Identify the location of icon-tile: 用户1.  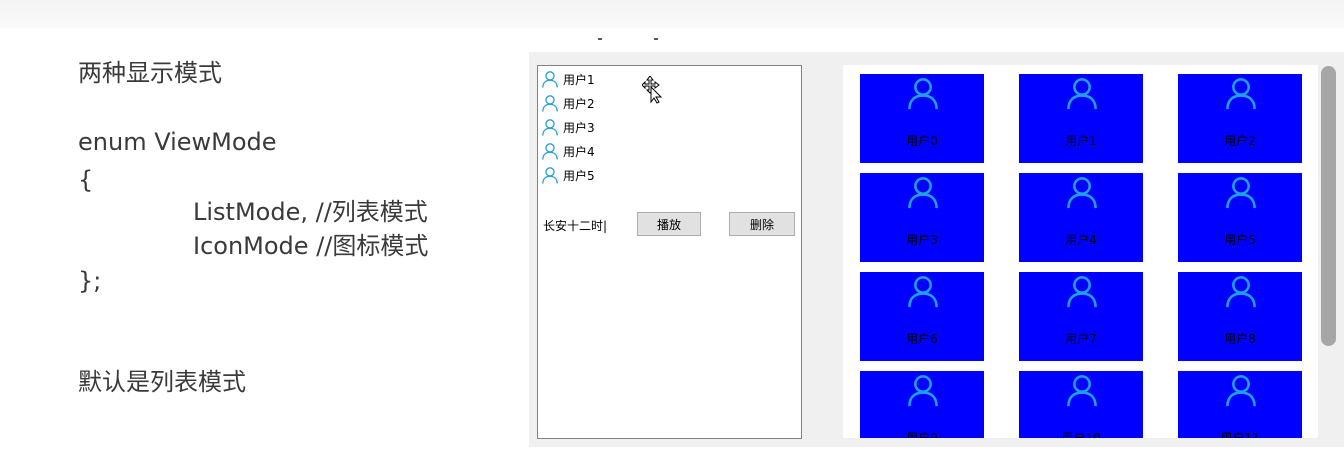
(1081, 118).